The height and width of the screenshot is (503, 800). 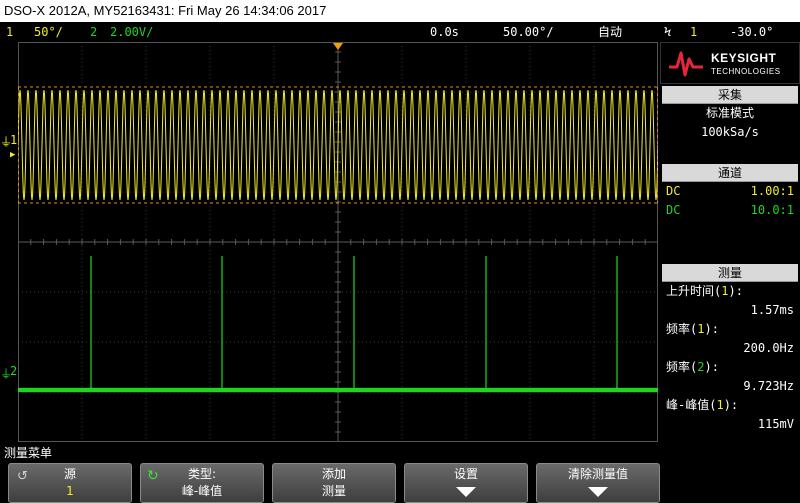 I want to click on softkey-settings: 设置, so click(x=466, y=483).